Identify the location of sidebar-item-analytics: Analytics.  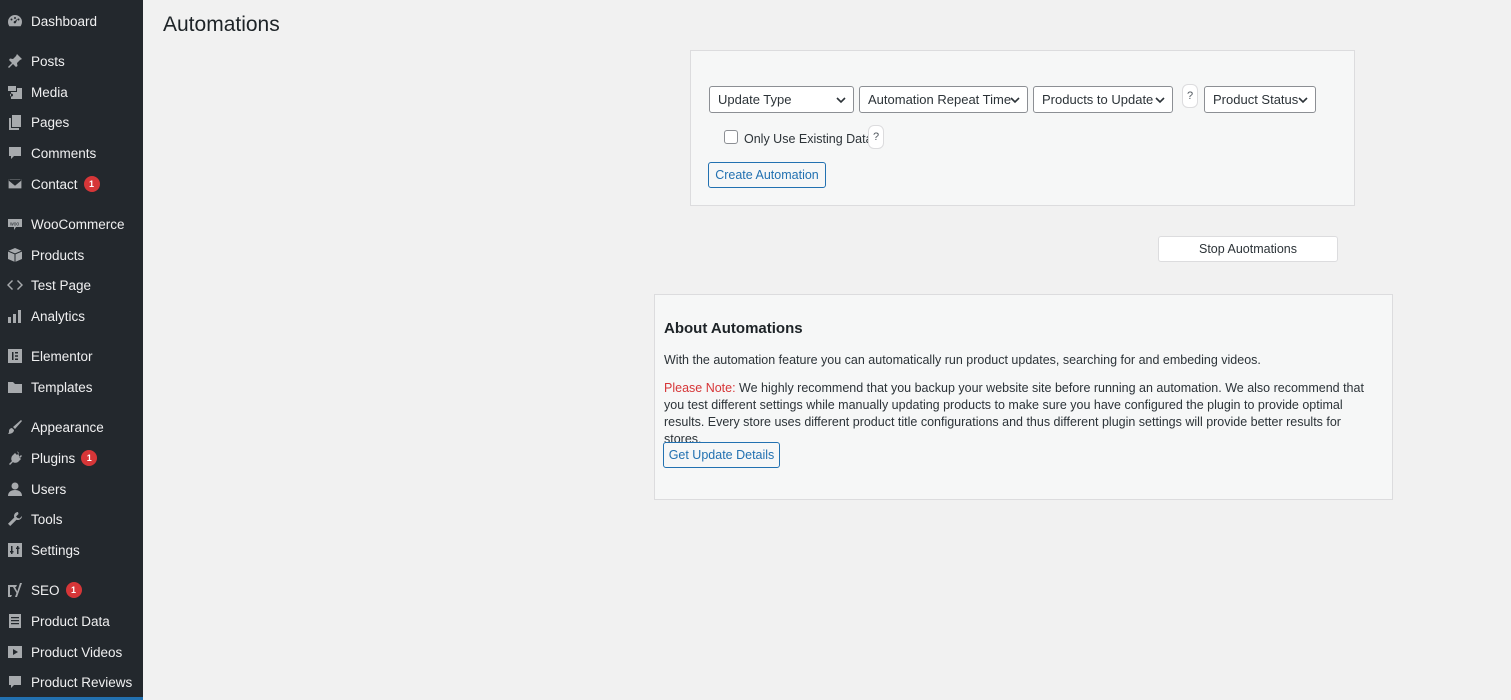
(71, 316).